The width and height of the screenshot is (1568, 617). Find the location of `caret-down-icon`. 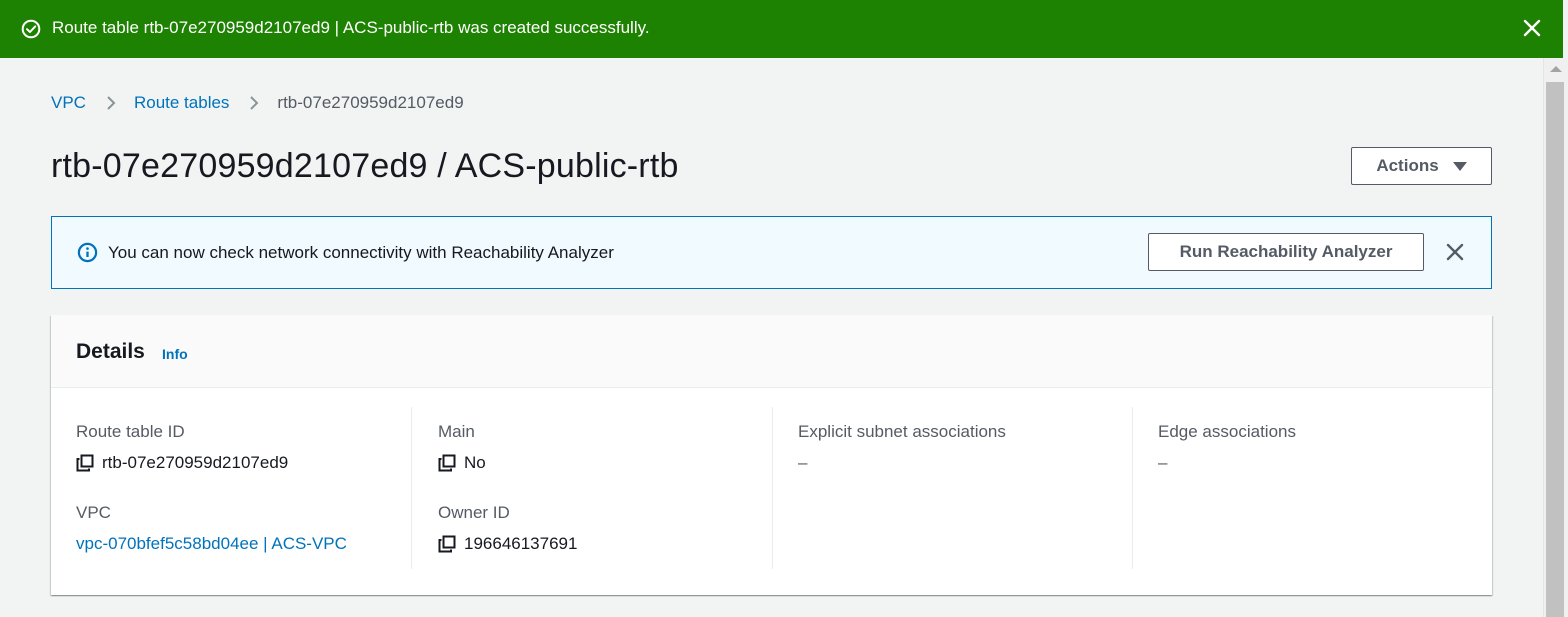

caret-down-icon is located at coordinates (1459, 166).